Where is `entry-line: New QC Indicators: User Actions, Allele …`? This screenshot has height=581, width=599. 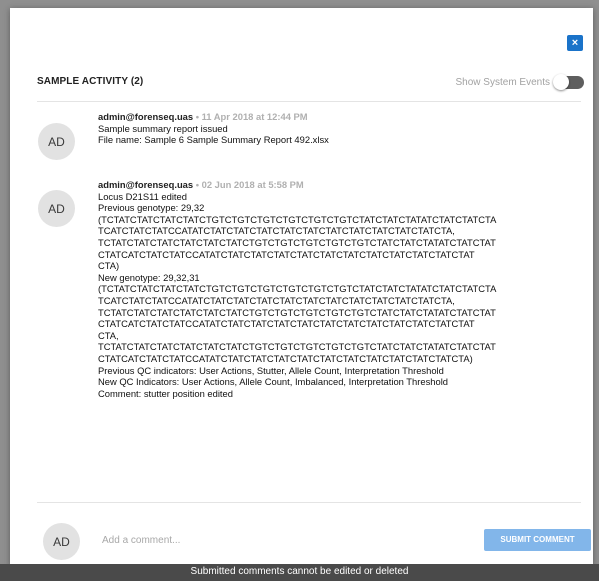
entry-line: New QC Indicators: User Actions, Allele … is located at coordinates (273, 382).